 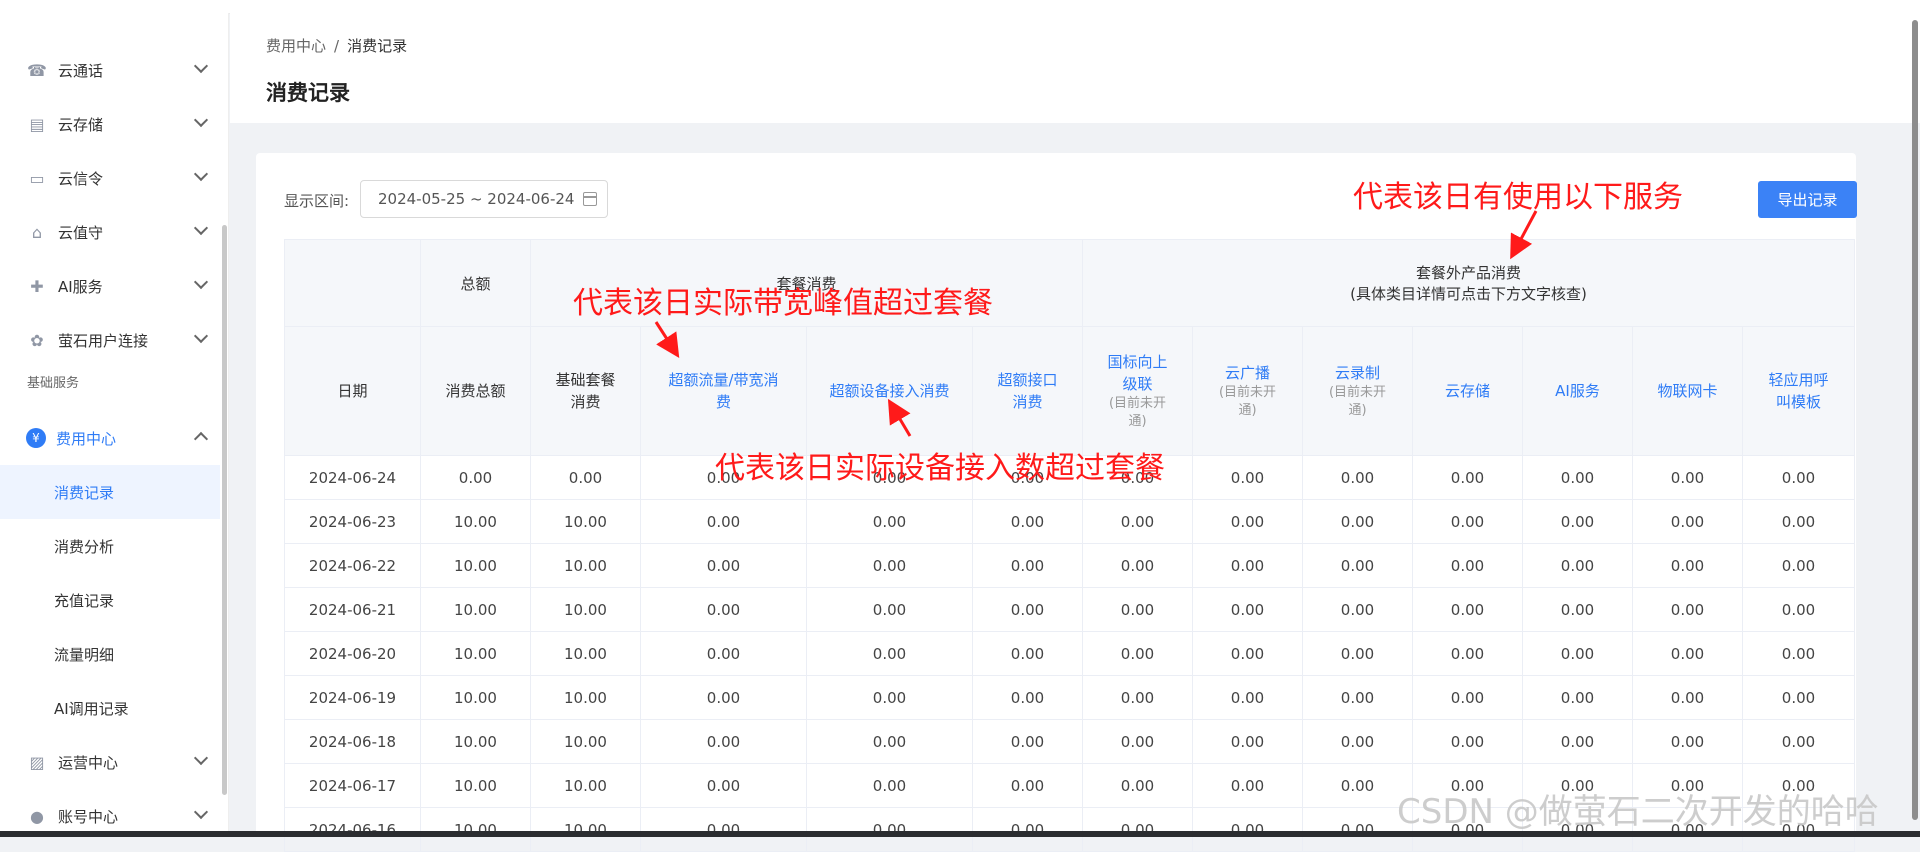 What do you see at coordinates (585, 391) in the screenshot?
I see `col-base: 基础套餐消费` at bounding box center [585, 391].